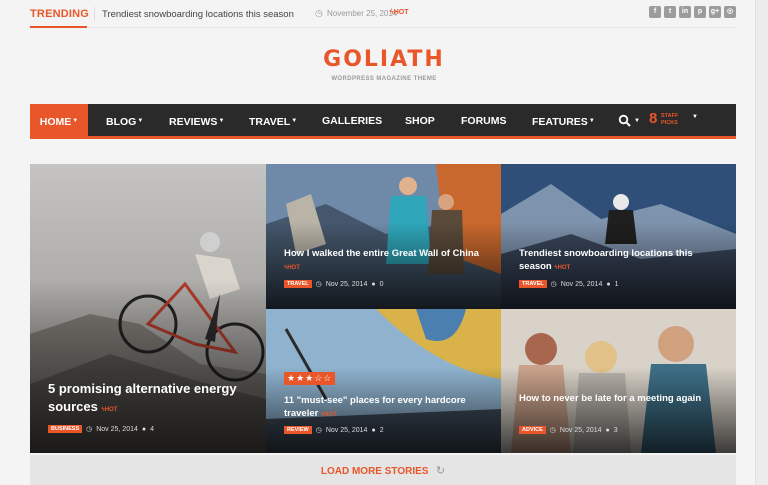 This screenshot has width=768, height=485. Describe the element at coordinates (374, 471) in the screenshot. I see `load-more-label: LOAD MORE STORIES` at that location.